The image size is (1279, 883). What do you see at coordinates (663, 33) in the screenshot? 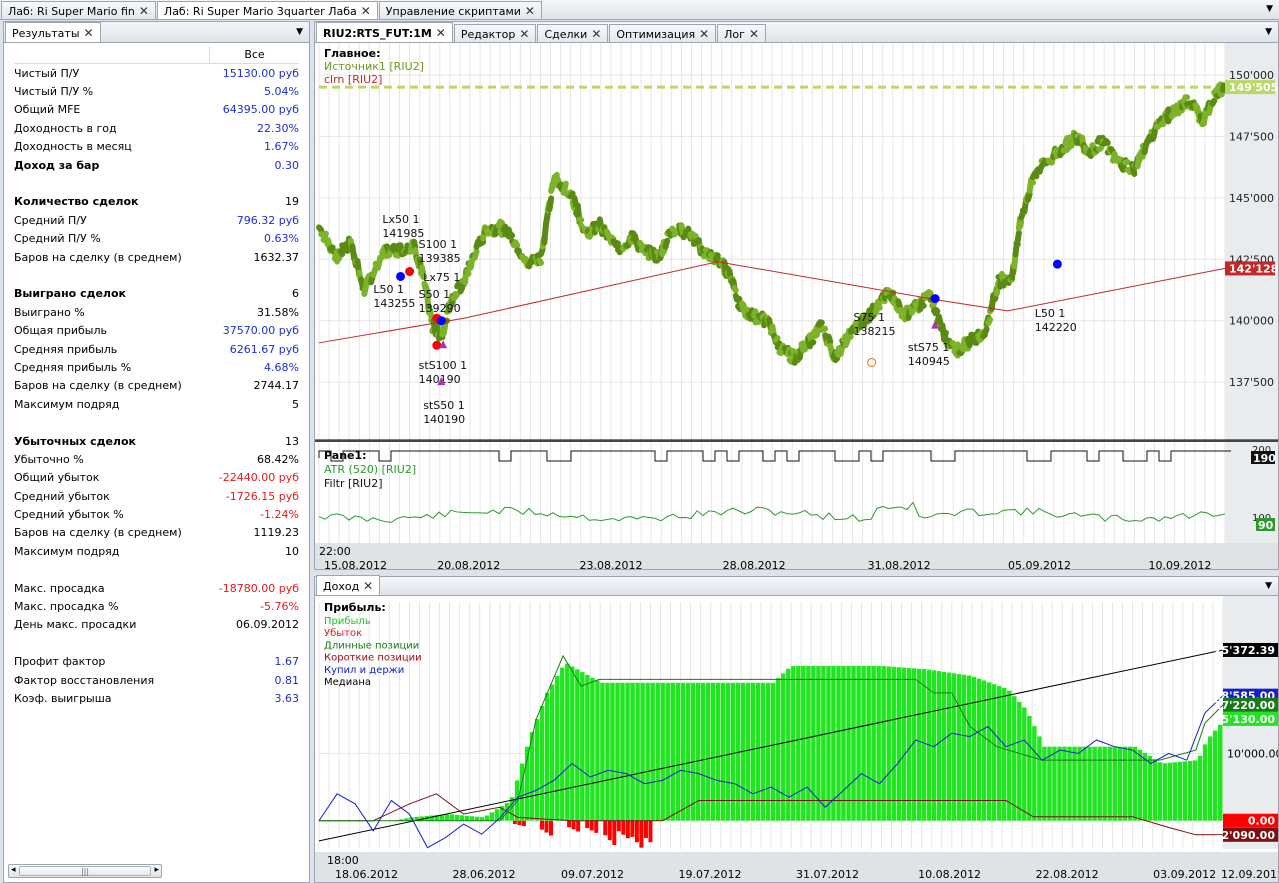
I see `chart-tab-3: Оптимизация ✕` at bounding box center [663, 33].